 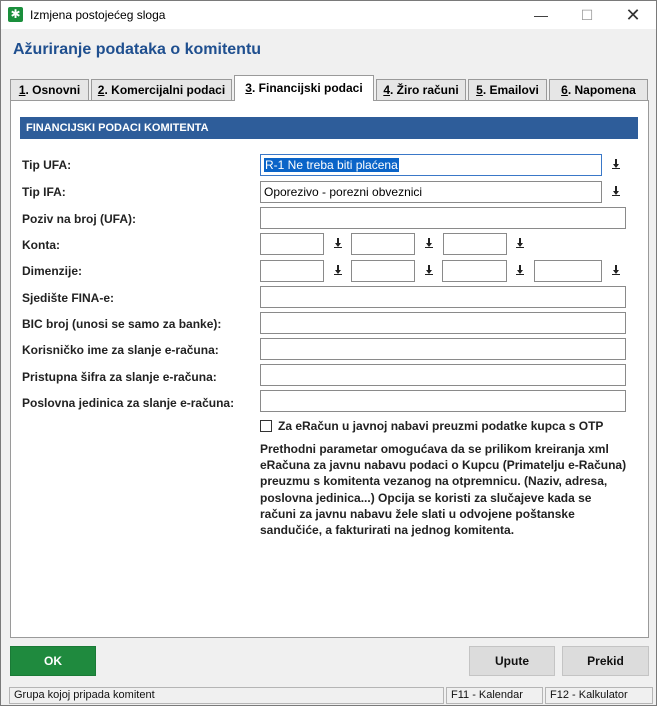 I want to click on poslovna-jedinica-label: Poslovna jedinica za slanje e-računa:, so click(x=128, y=403).